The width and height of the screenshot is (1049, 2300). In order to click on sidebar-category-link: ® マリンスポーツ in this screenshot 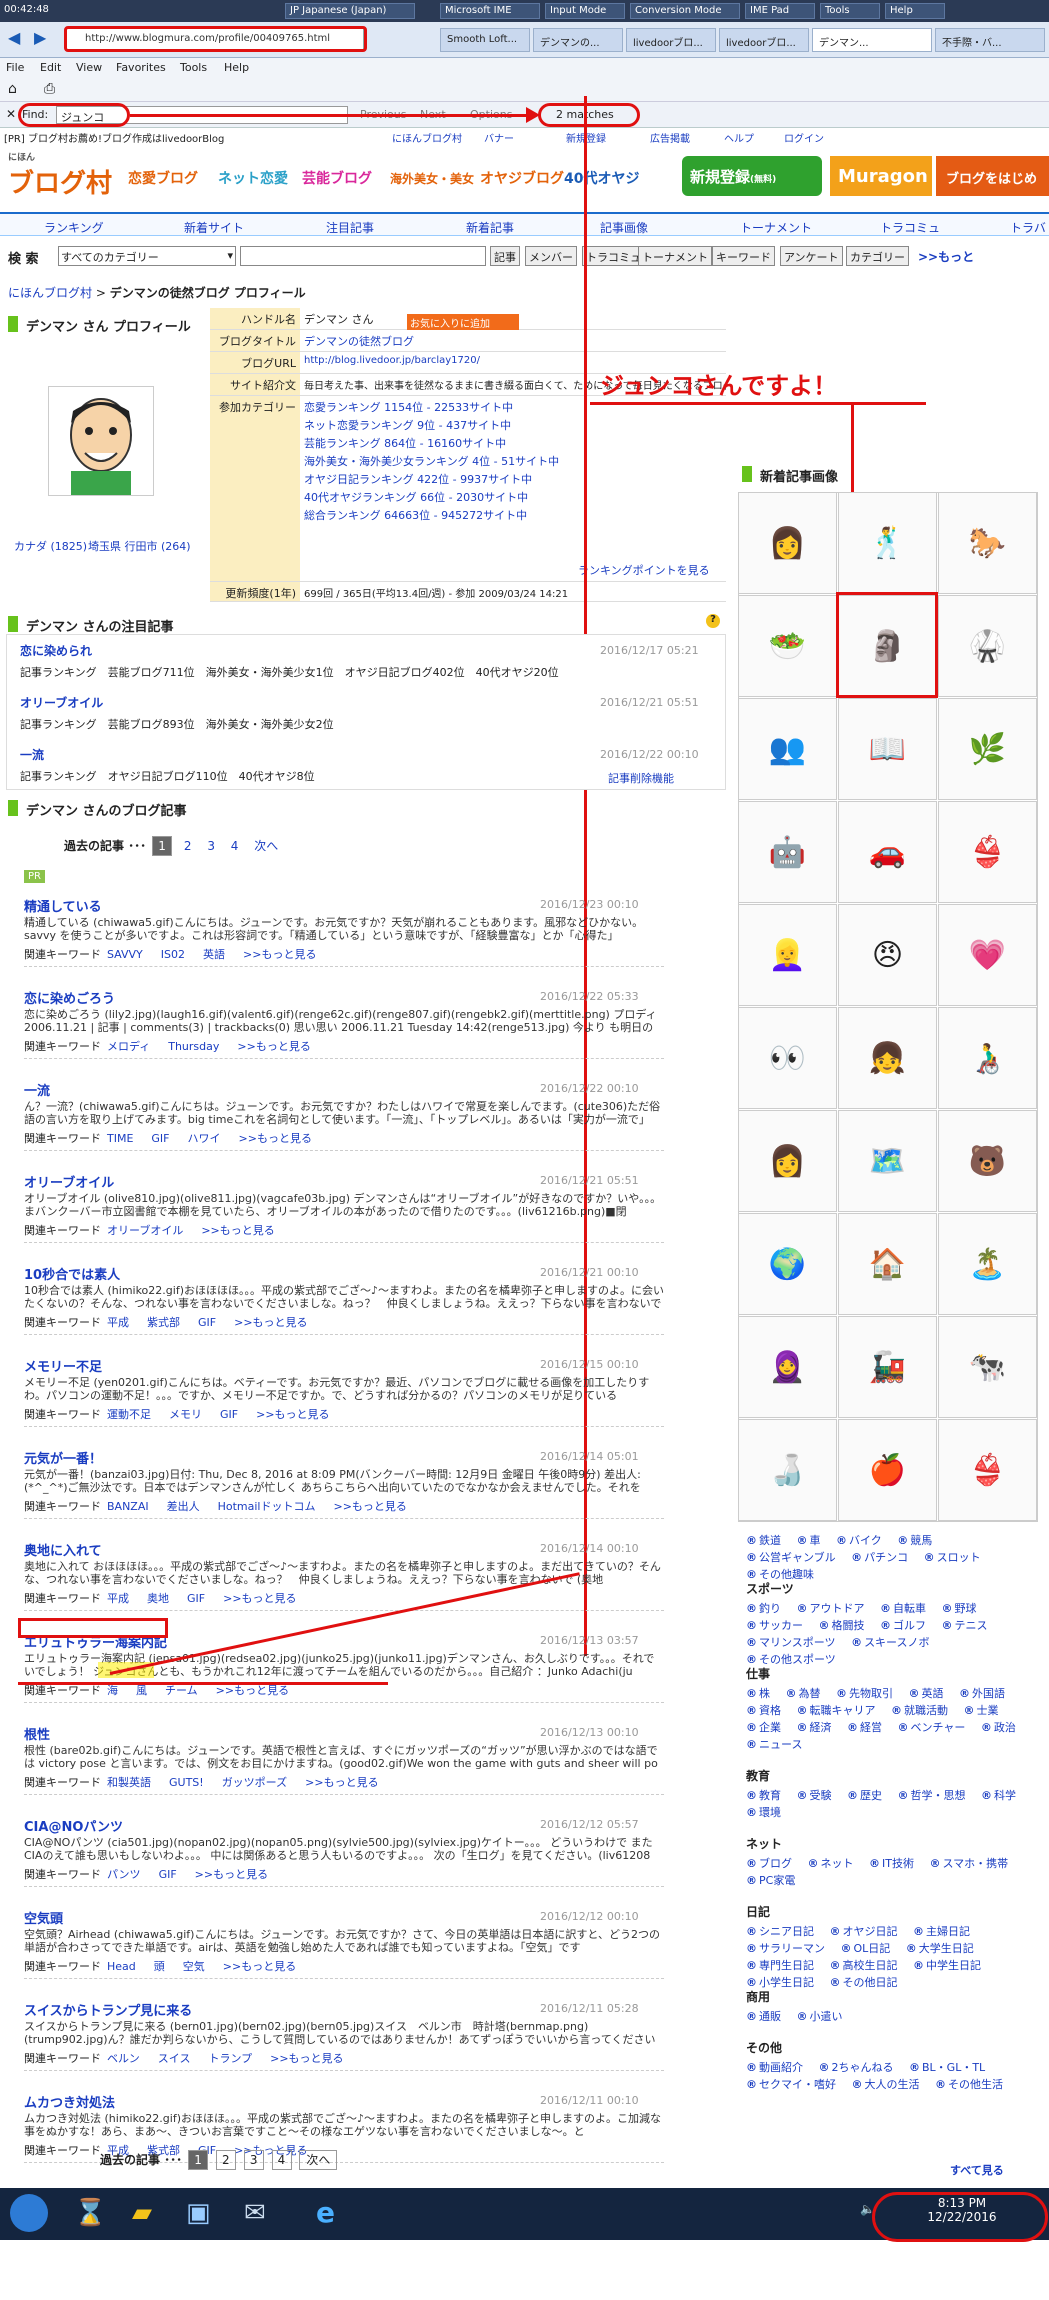, I will do `click(791, 1642)`.